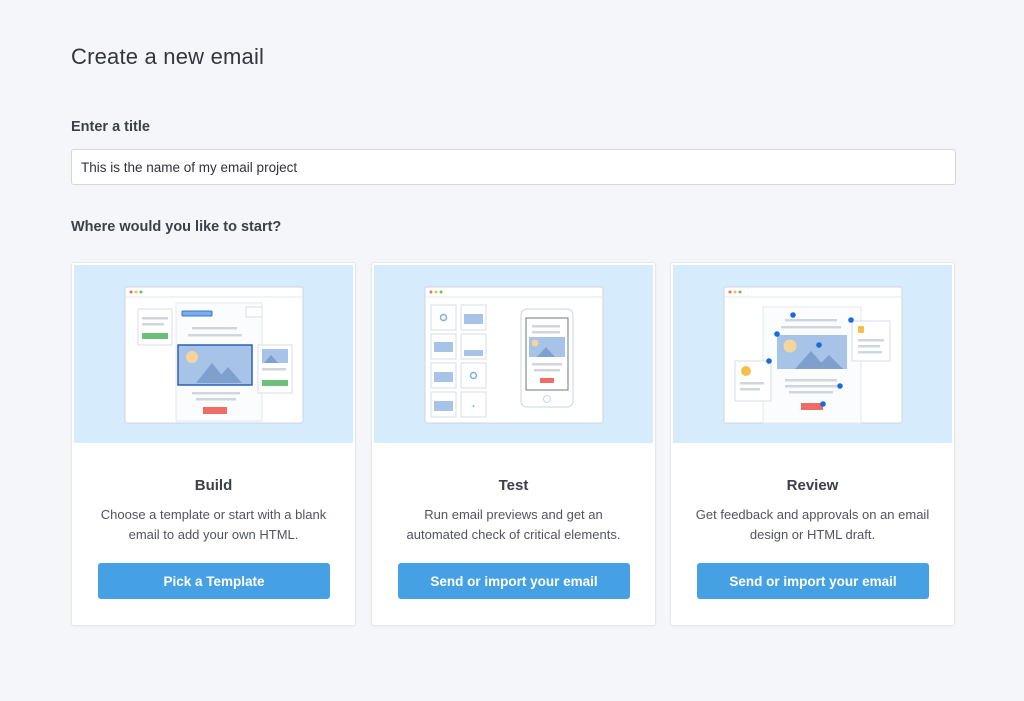  Describe the element at coordinates (168, 56) in the screenshot. I see `page-title: Create a new email` at that location.